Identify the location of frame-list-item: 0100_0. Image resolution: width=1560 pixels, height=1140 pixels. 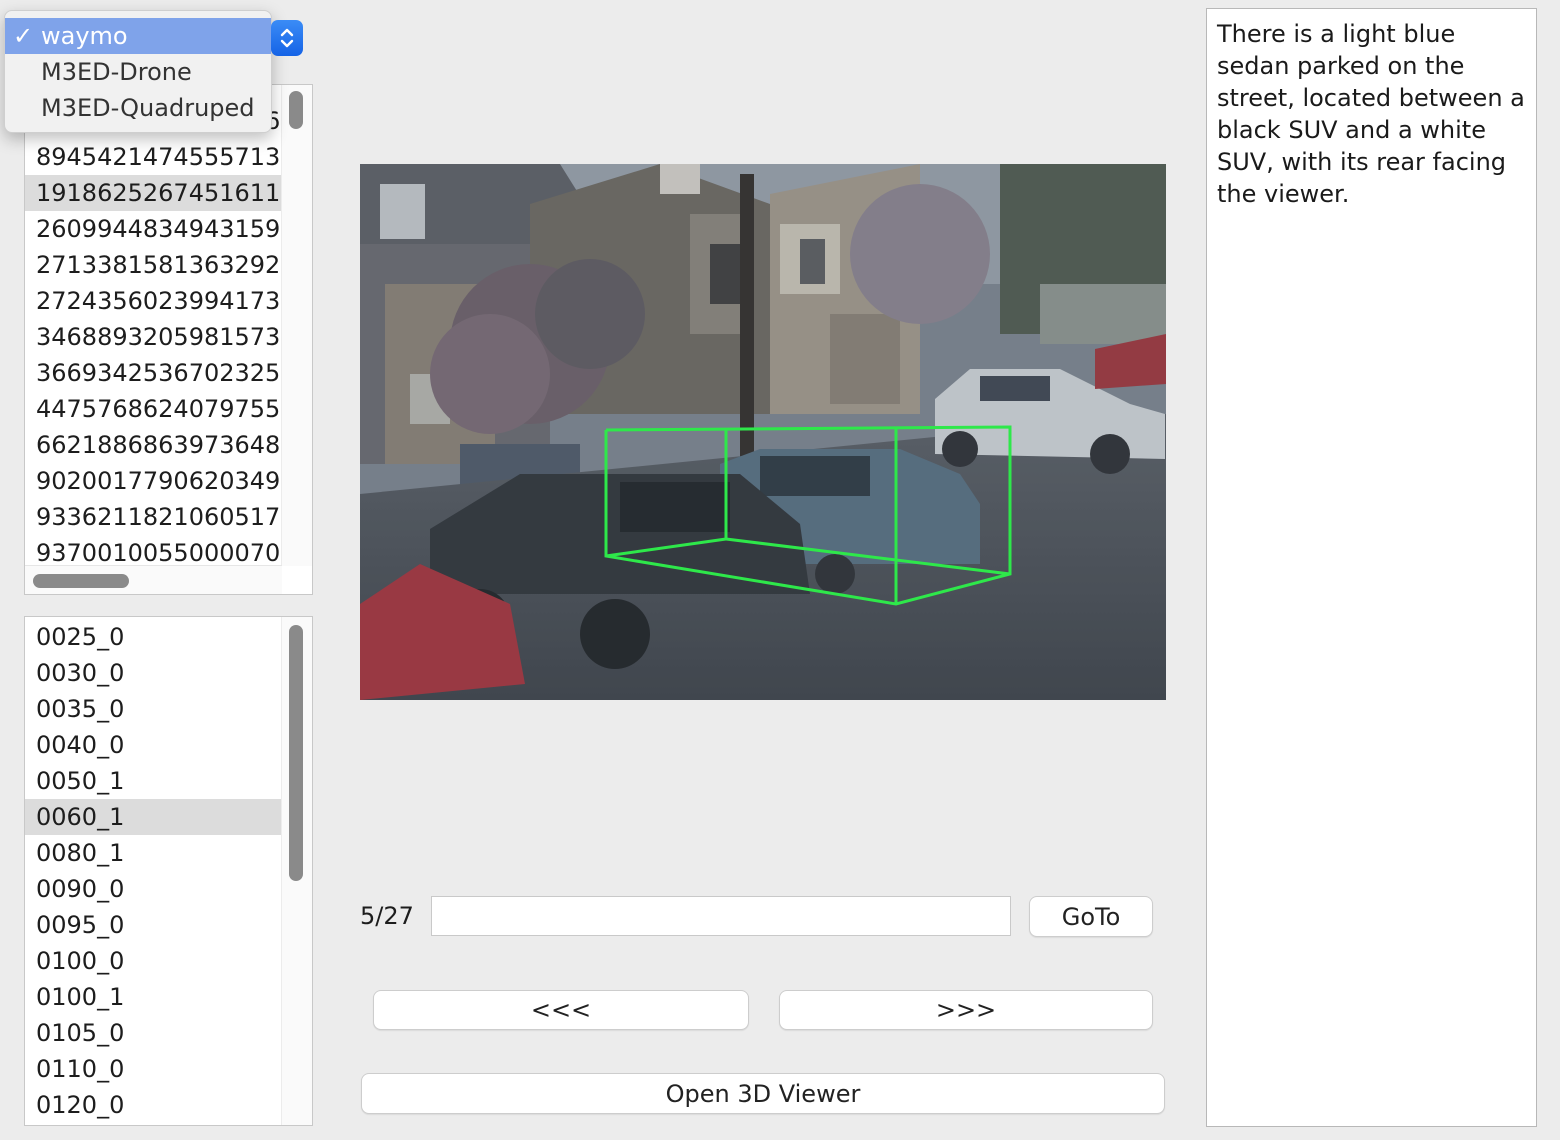
(154, 961).